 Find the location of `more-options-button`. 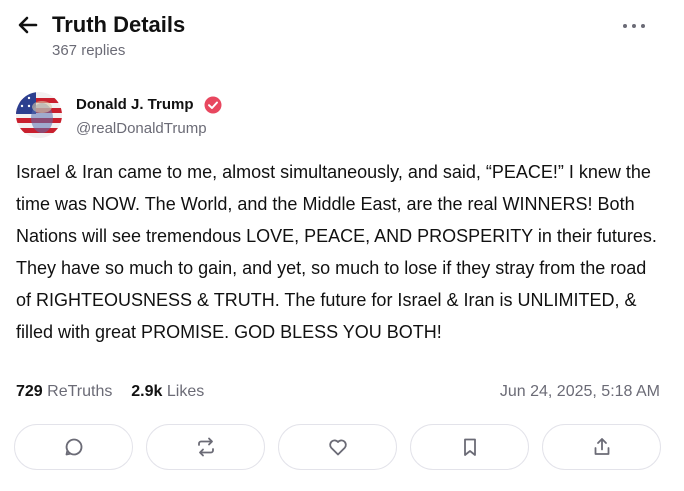

more-options-button is located at coordinates (635, 26).